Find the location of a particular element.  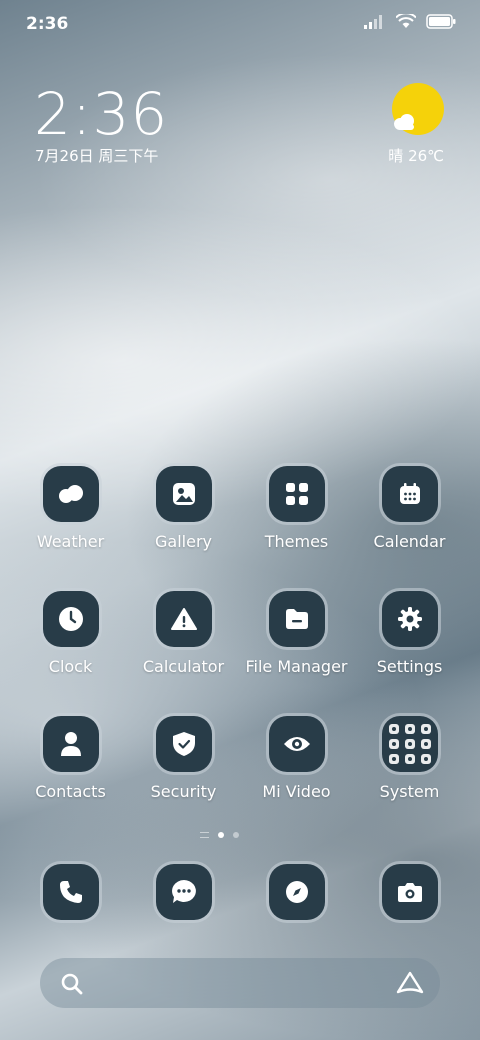

app-security: Security is located at coordinates (183, 758).